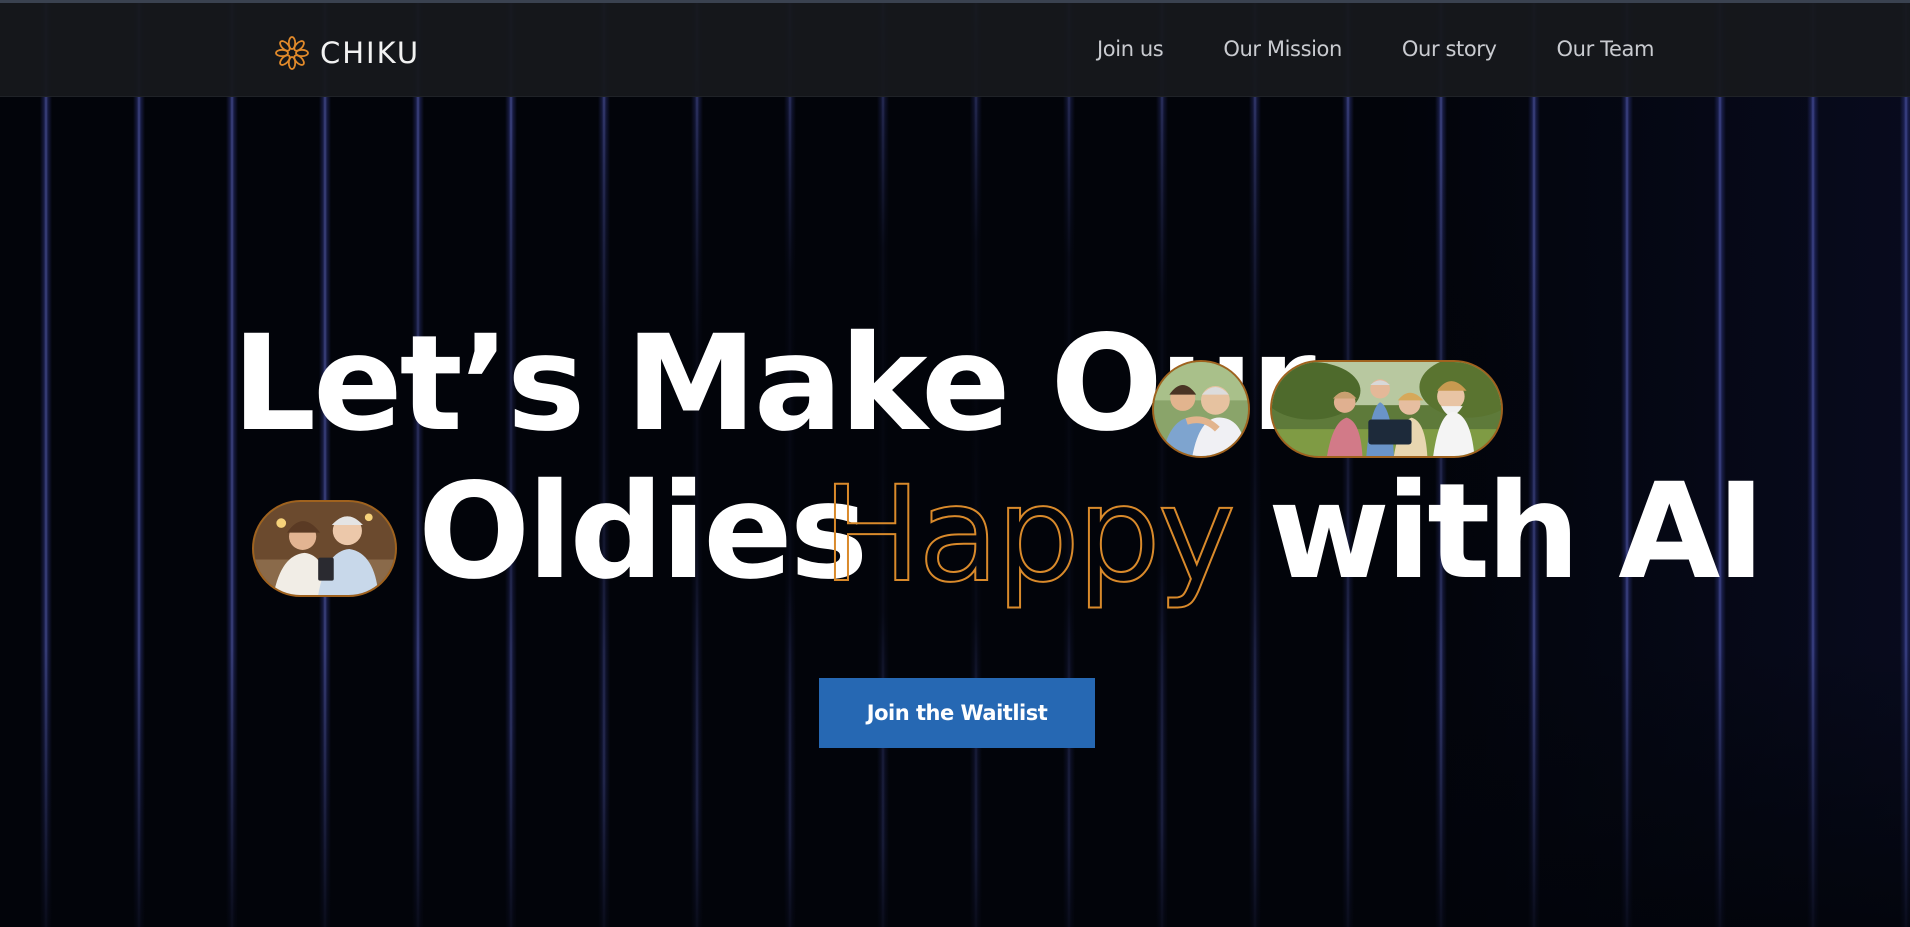 Image resolution: width=1910 pixels, height=927 pixels. Describe the element at coordinates (1201, 409) in the screenshot. I see `couple-photo` at that location.